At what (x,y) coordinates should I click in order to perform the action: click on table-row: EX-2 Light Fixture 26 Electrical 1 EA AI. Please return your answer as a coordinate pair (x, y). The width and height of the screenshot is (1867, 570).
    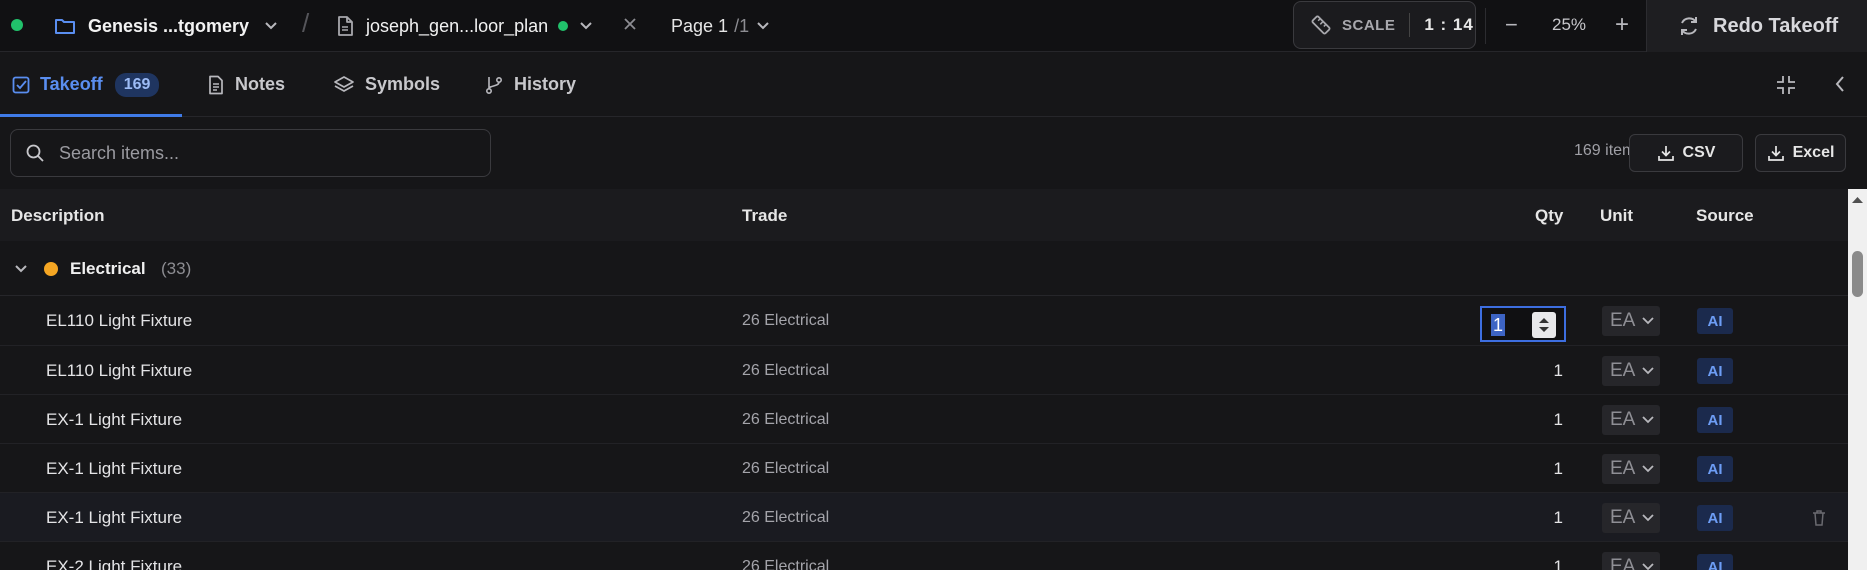
    Looking at the image, I should click on (924, 556).